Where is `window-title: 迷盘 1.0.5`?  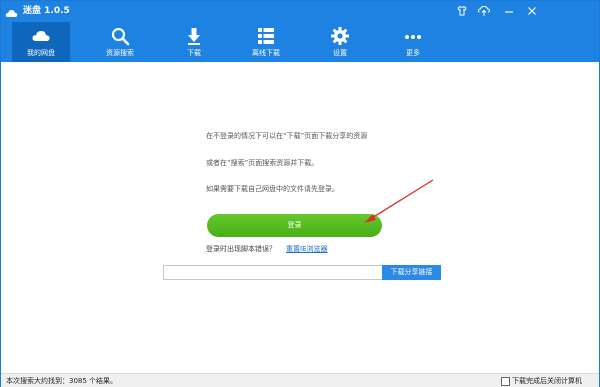 window-title: 迷盘 1.0.5 is located at coordinates (46, 11).